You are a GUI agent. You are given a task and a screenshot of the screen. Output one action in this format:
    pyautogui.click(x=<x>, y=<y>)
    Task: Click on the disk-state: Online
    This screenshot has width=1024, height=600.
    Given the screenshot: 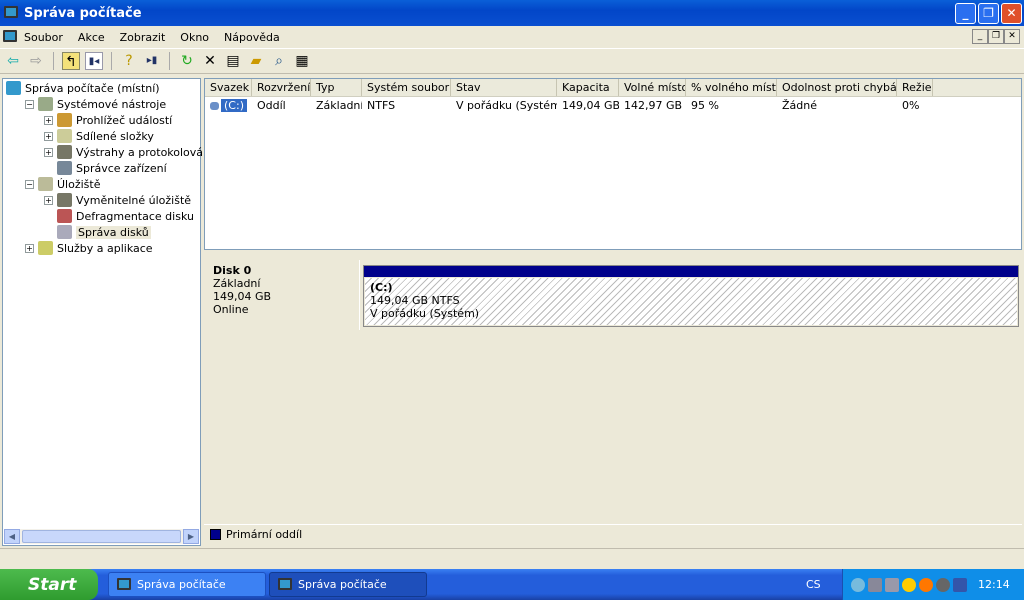 What is the action you would take?
    pyautogui.click(x=231, y=309)
    